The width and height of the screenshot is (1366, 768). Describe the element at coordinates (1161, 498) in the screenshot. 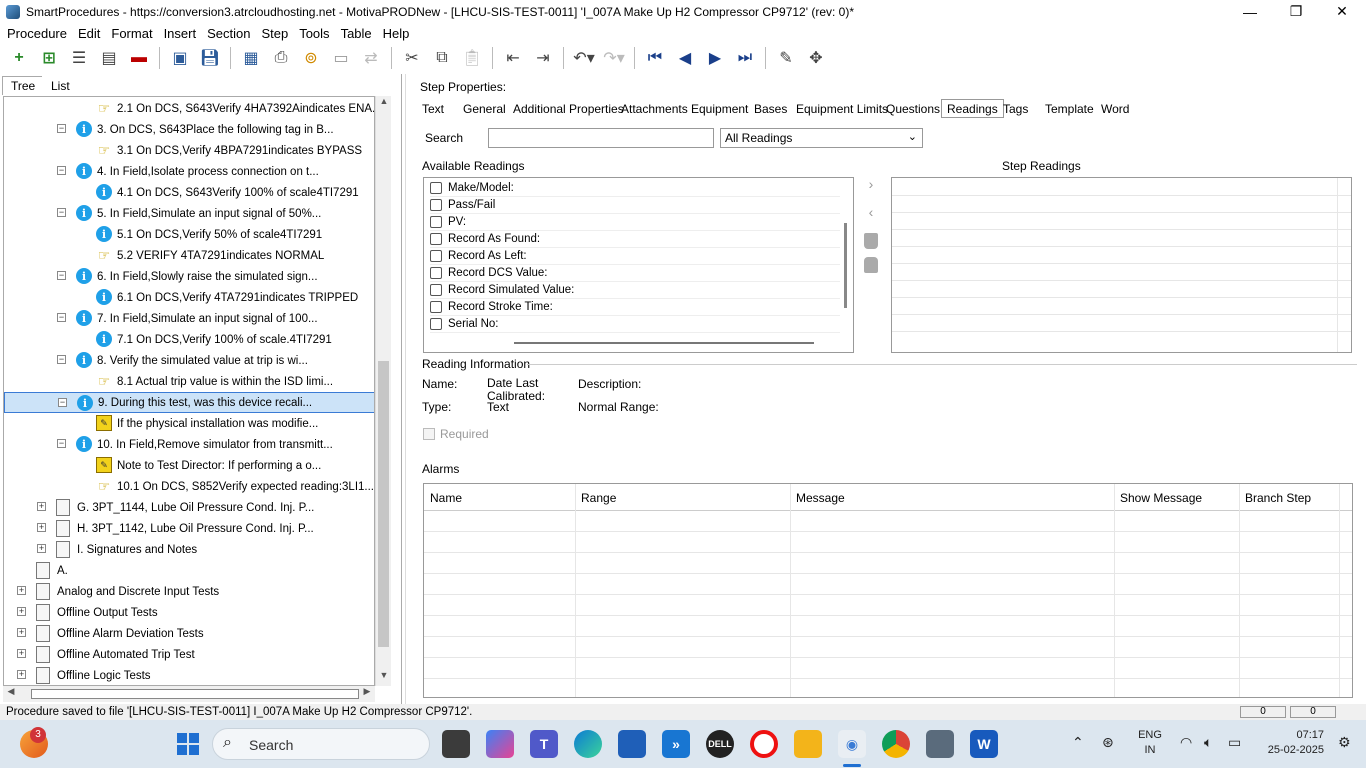

I see `alarm-col-show-message: Show Message` at that location.